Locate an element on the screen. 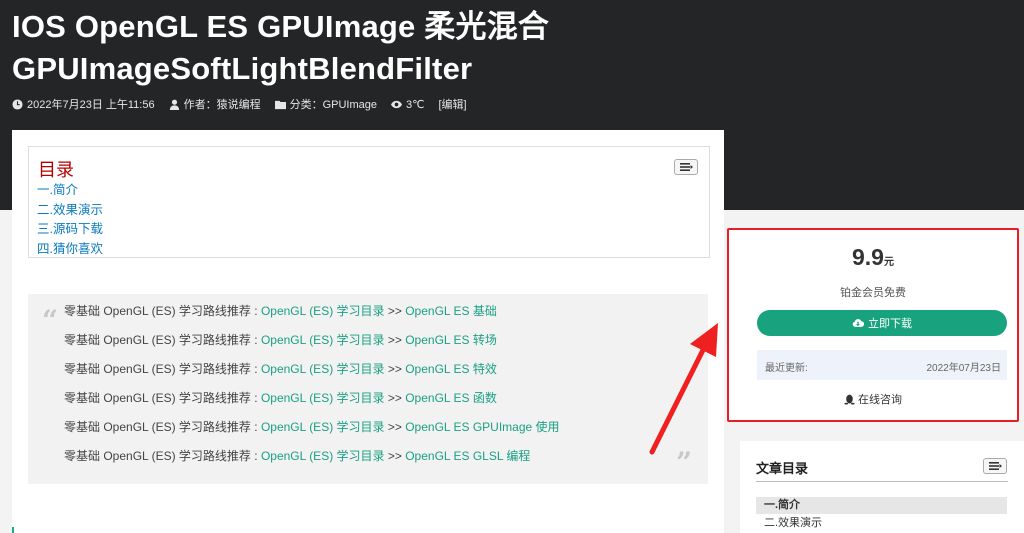  meta-author: 作者：猿说编程 is located at coordinates (215, 104).